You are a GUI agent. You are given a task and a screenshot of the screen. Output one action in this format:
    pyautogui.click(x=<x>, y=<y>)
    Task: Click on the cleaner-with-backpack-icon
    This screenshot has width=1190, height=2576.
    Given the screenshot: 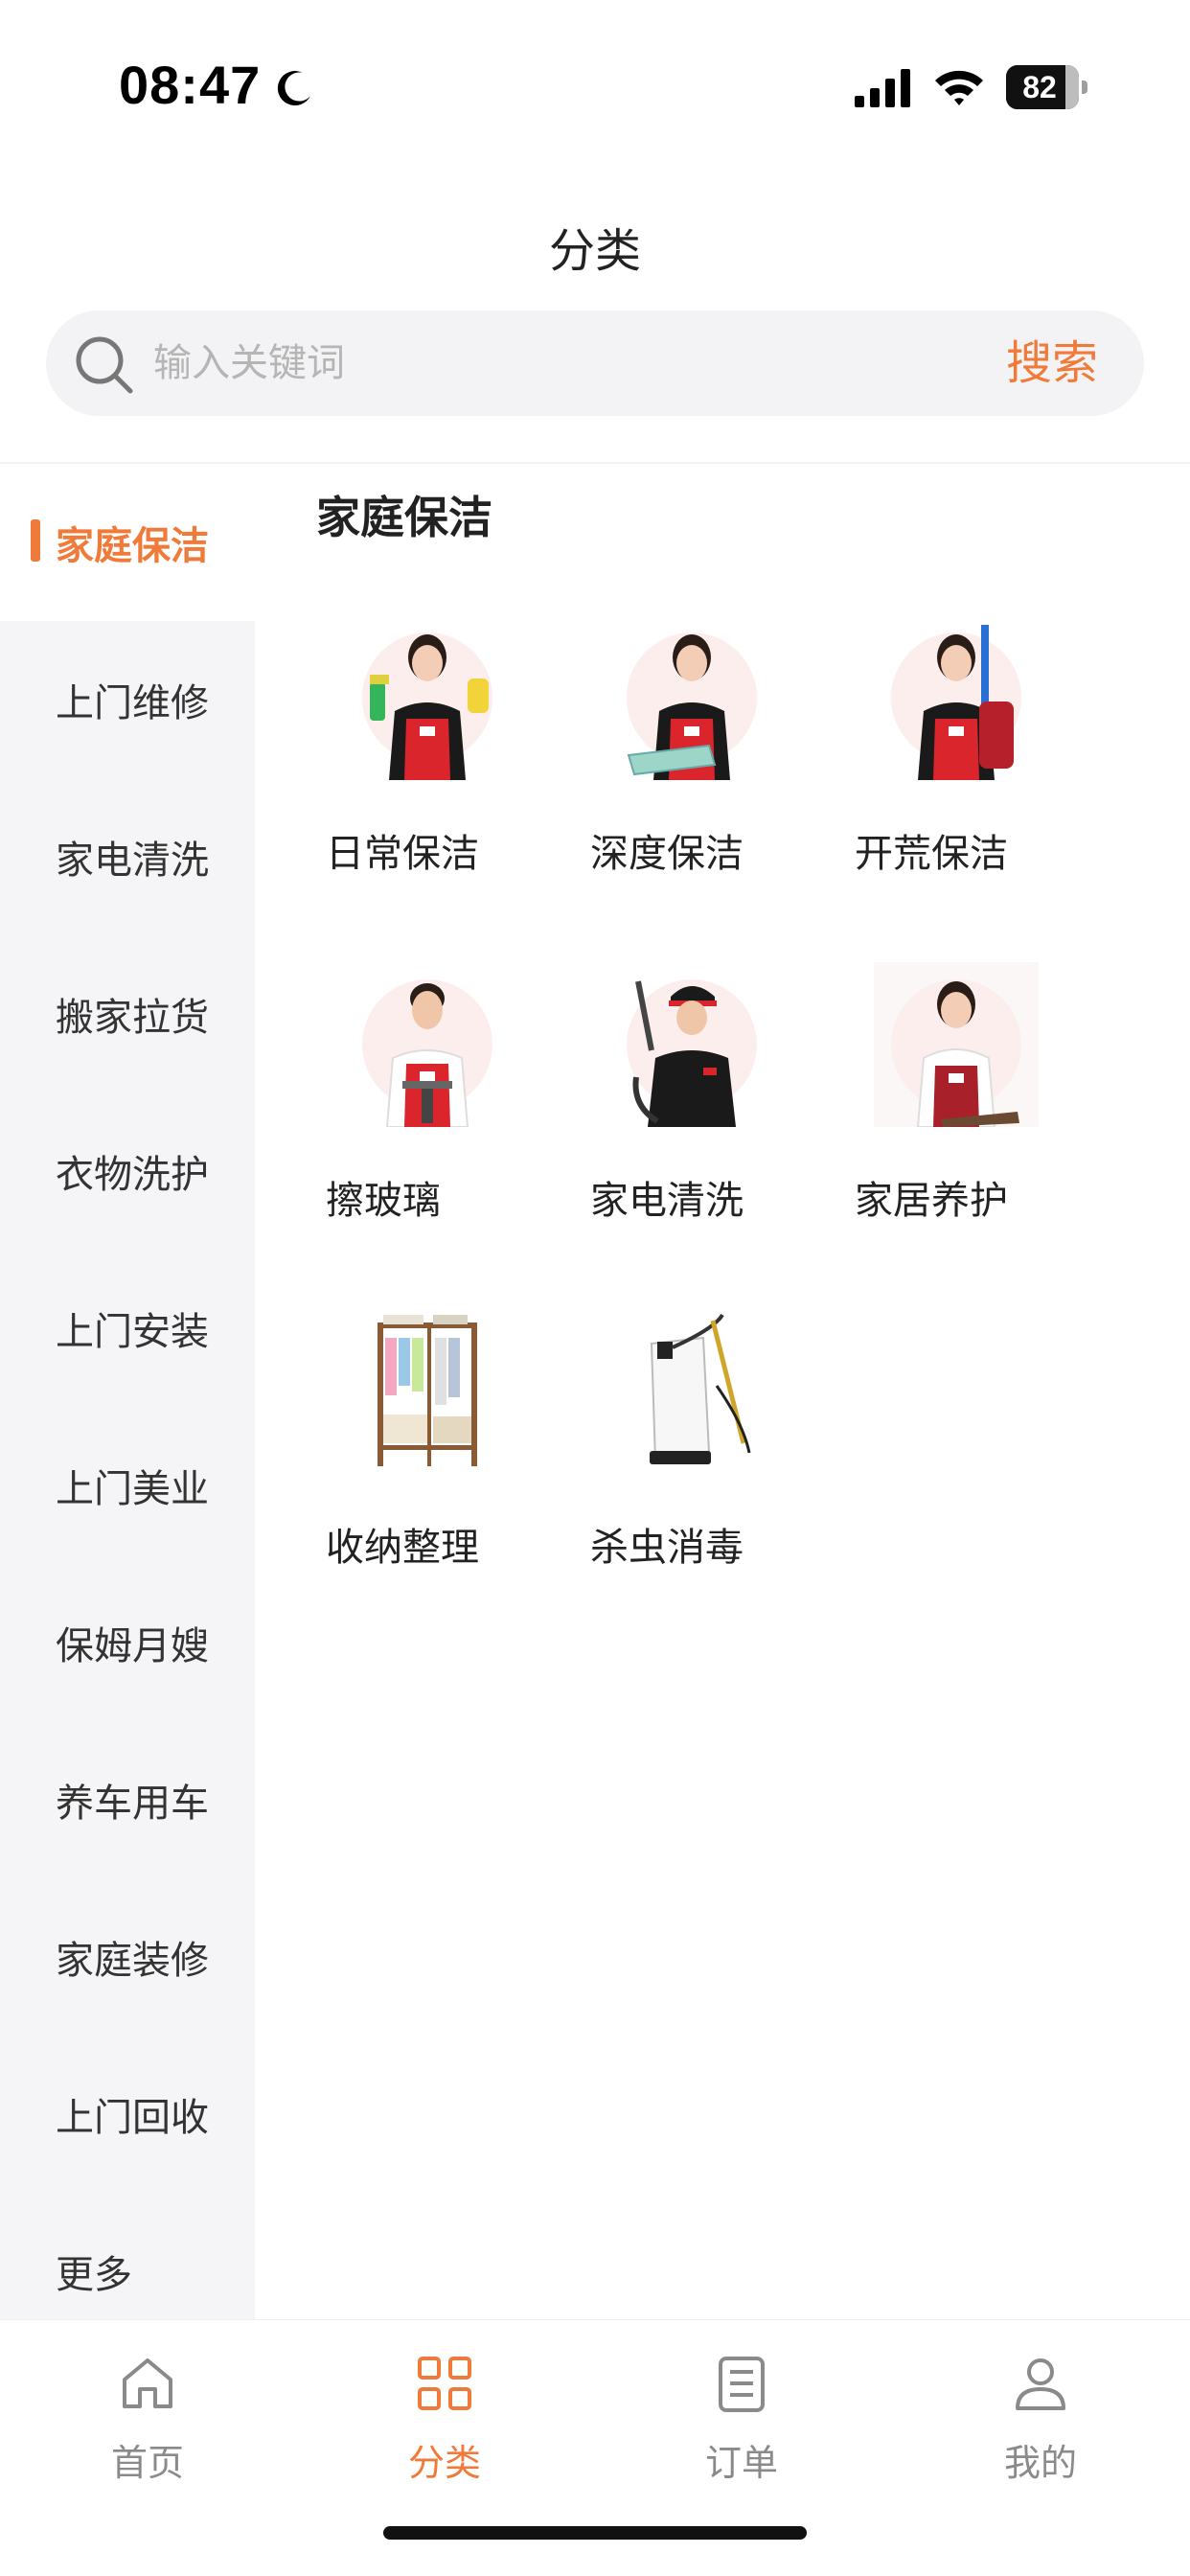 What is the action you would take?
    pyautogui.click(x=956, y=702)
    